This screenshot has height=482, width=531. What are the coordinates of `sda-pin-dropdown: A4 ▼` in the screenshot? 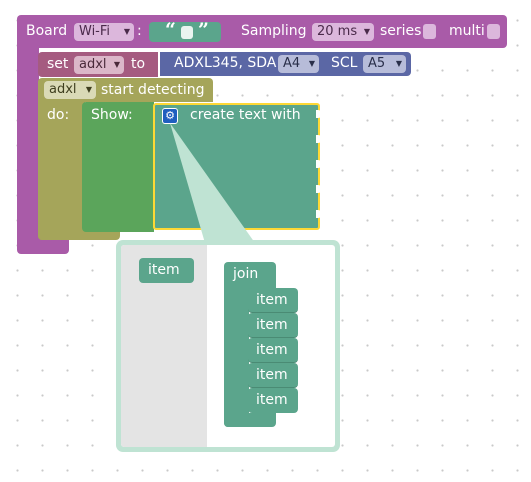 It's located at (298, 64).